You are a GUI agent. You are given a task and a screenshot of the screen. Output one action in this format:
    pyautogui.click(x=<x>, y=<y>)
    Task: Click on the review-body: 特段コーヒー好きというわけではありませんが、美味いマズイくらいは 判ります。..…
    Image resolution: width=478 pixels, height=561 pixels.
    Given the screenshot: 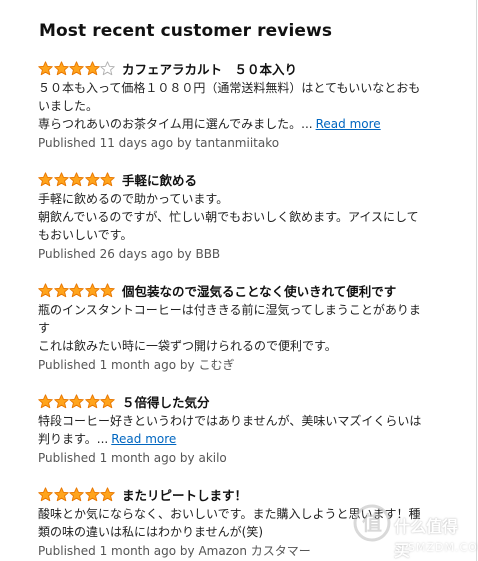 What is the action you would take?
    pyautogui.click(x=248, y=430)
    